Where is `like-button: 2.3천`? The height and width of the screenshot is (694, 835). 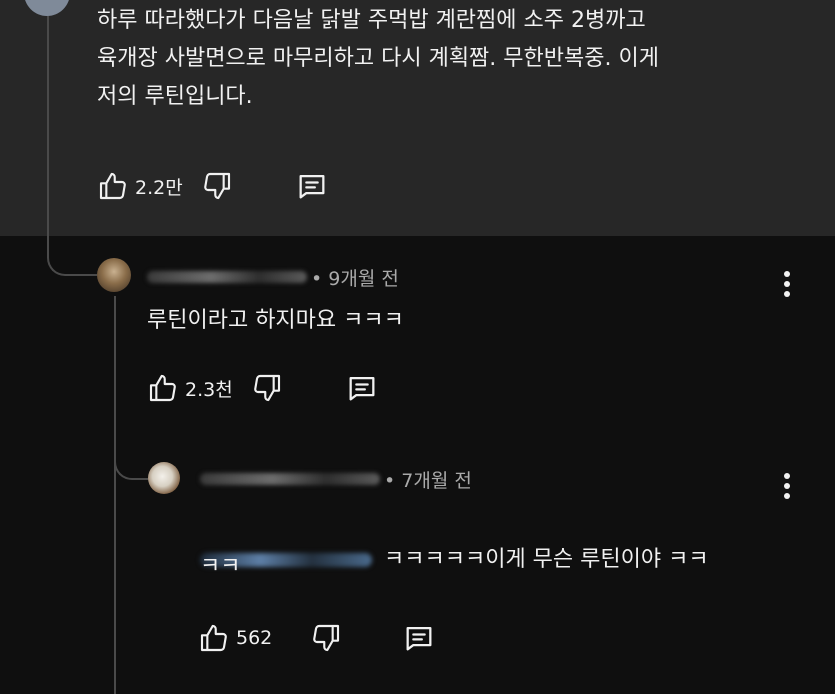 like-button: 2.3천 is located at coordinates (190, 388).